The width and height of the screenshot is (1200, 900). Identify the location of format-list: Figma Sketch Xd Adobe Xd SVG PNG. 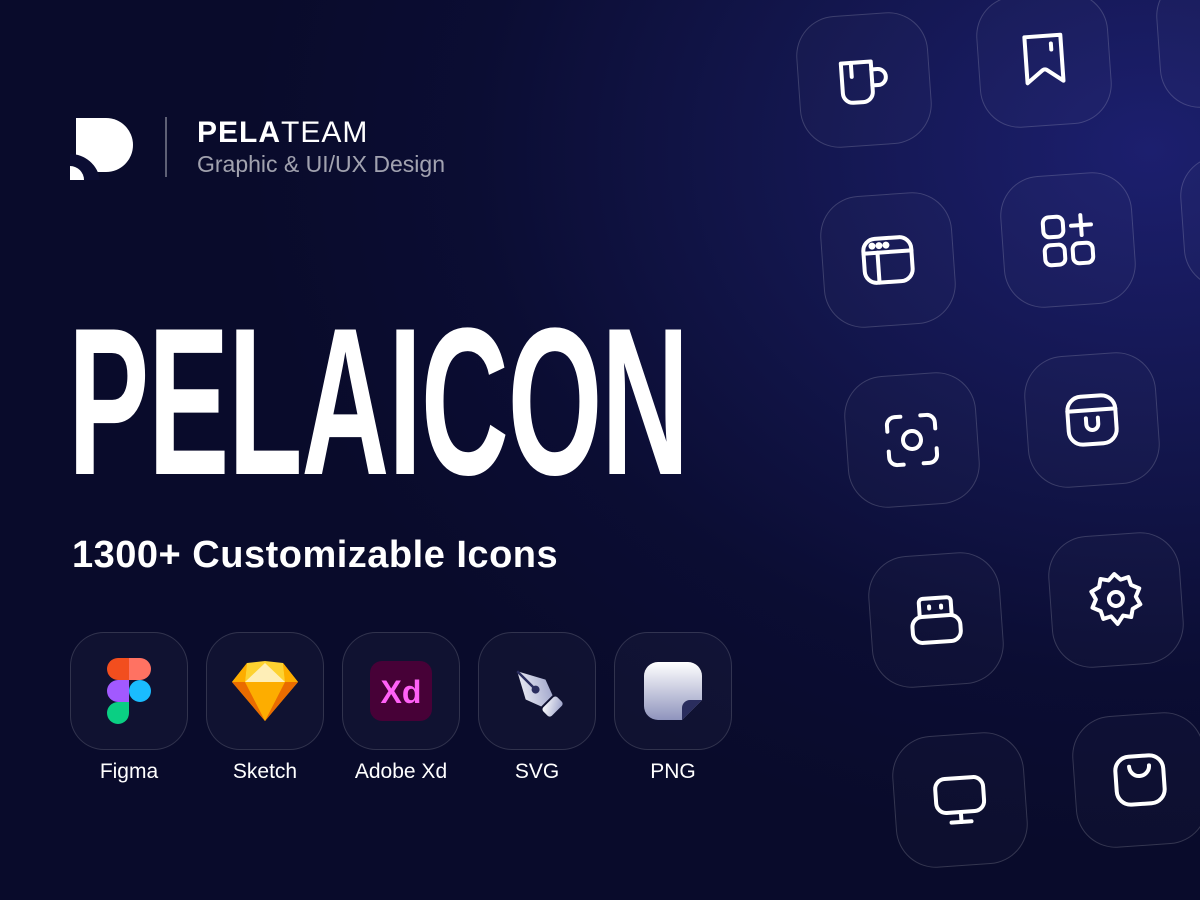
(401, 712).